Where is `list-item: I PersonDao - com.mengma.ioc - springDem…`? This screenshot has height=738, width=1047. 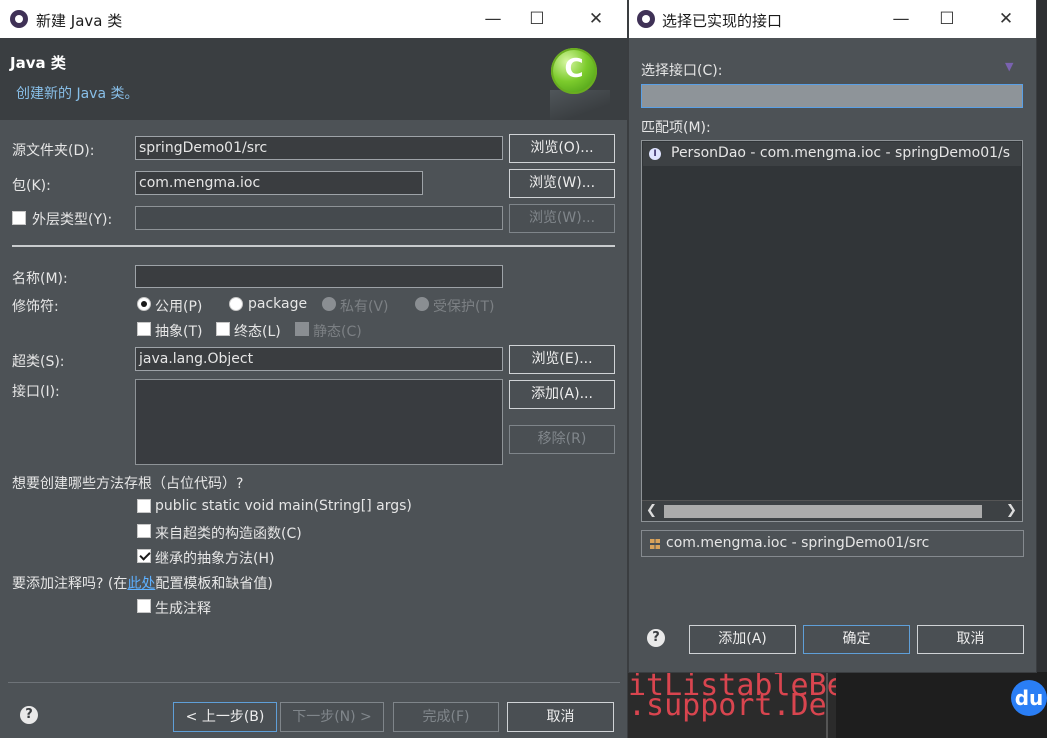 list-item: I PersonDao - com.mengma.ioc - springDem… is located at coordinates (832, 154).